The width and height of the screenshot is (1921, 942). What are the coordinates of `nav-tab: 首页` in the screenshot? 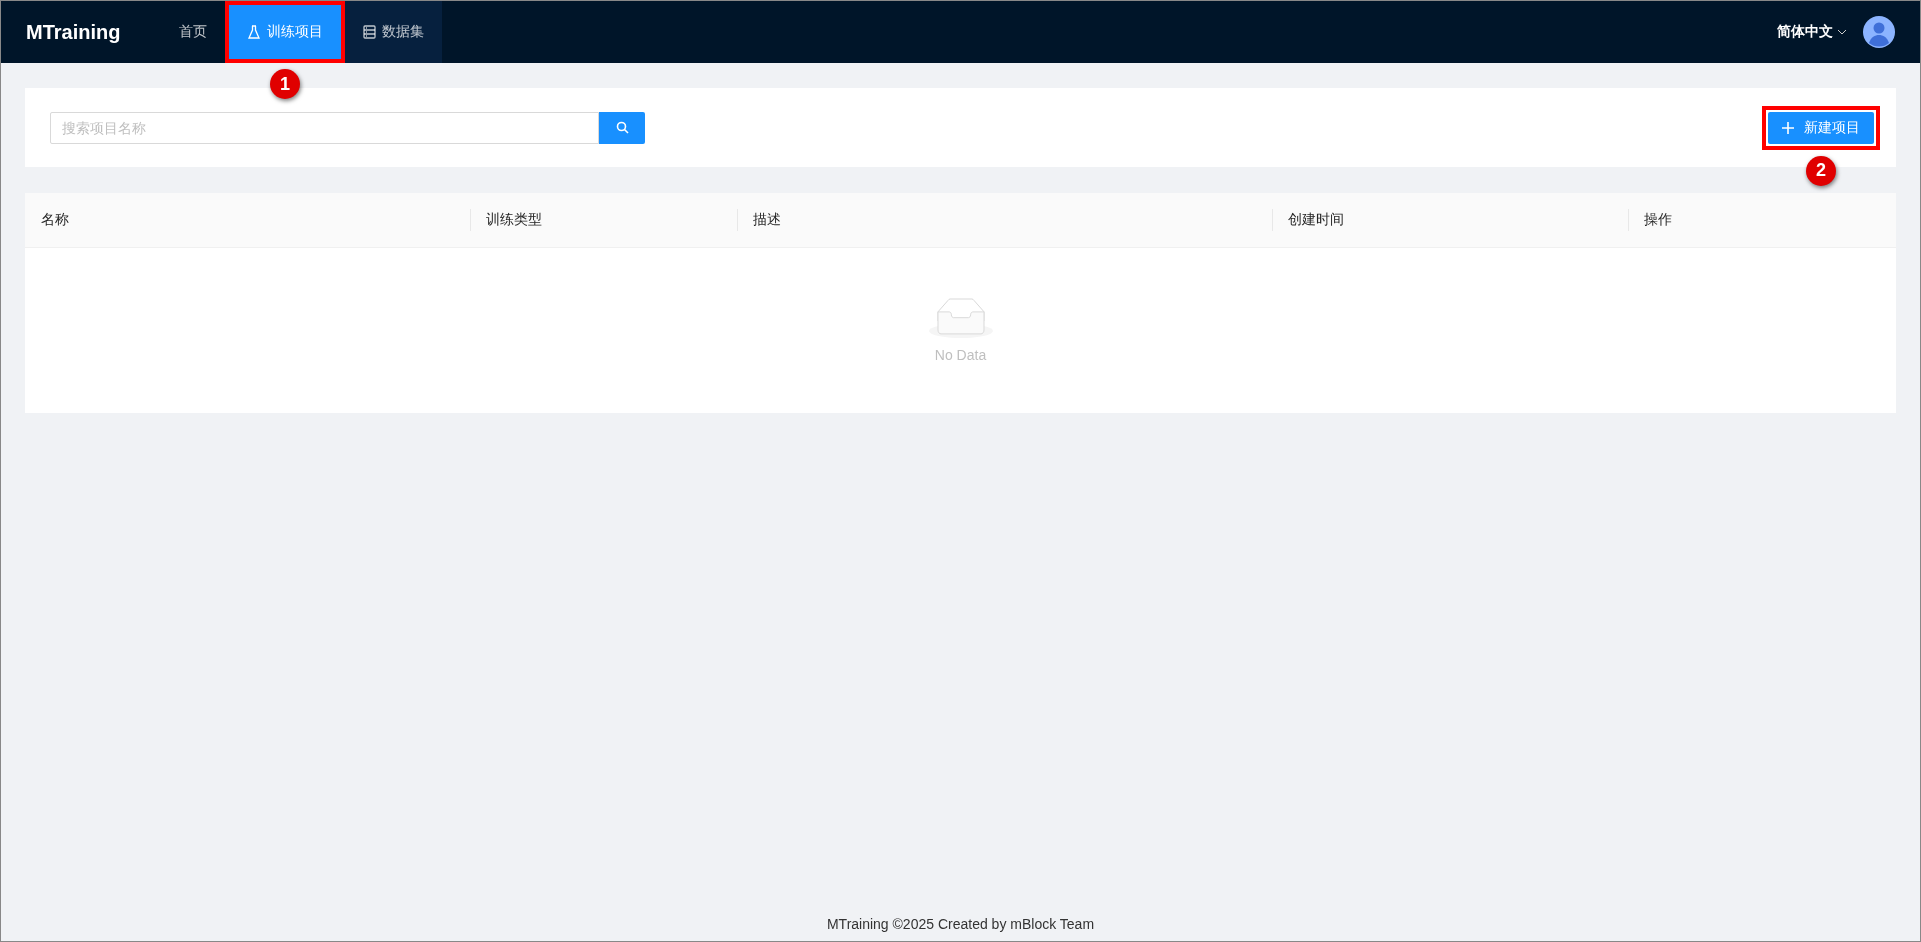 It's located at (193, 32).